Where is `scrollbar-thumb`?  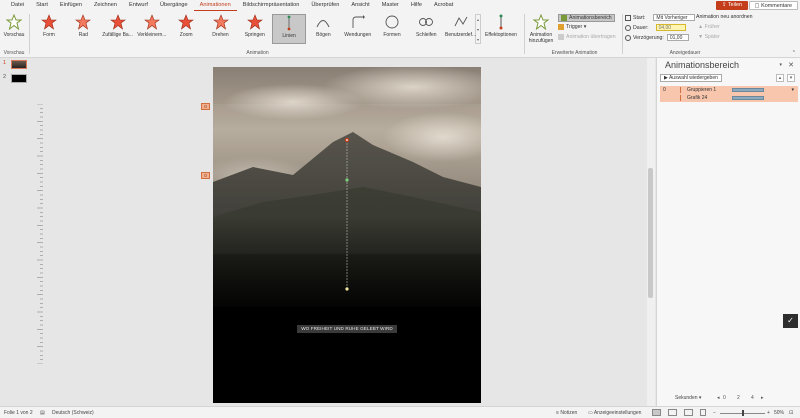
scrollbar-thumb is located at coordinates (650, 233).